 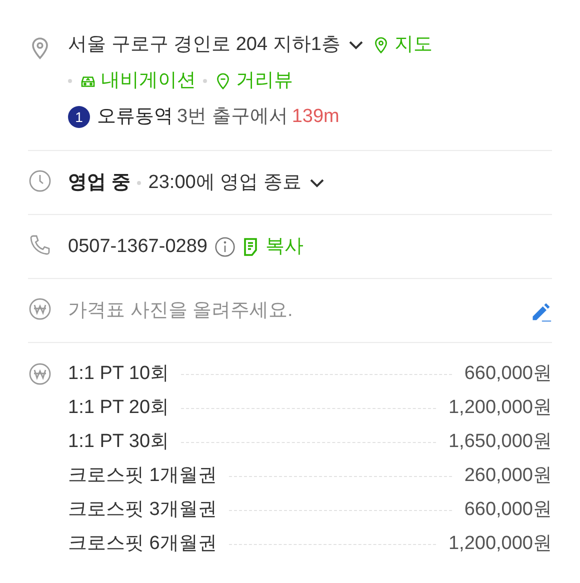 I want to click on price-amount: 260,000원, so click(x=508, y=476).